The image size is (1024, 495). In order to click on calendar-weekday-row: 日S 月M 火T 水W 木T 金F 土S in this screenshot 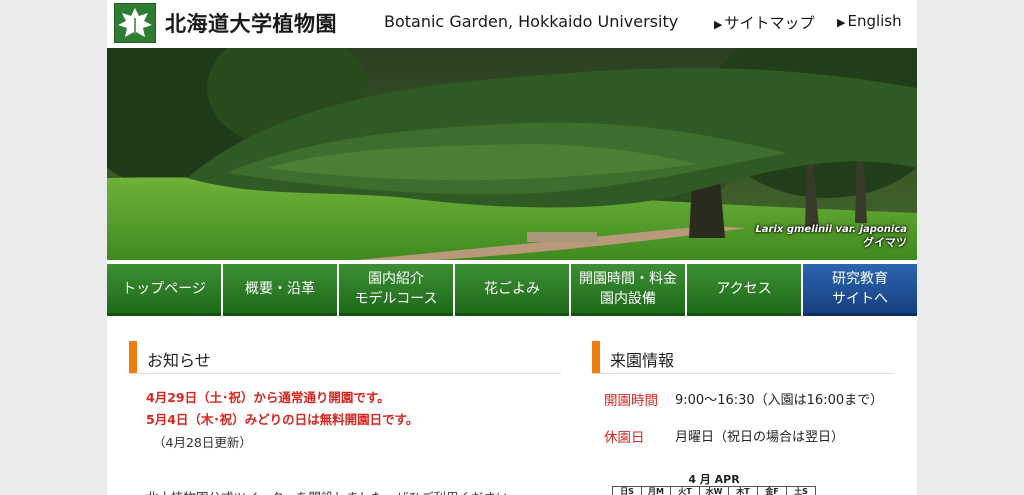, I will do `click(714, 490)`.